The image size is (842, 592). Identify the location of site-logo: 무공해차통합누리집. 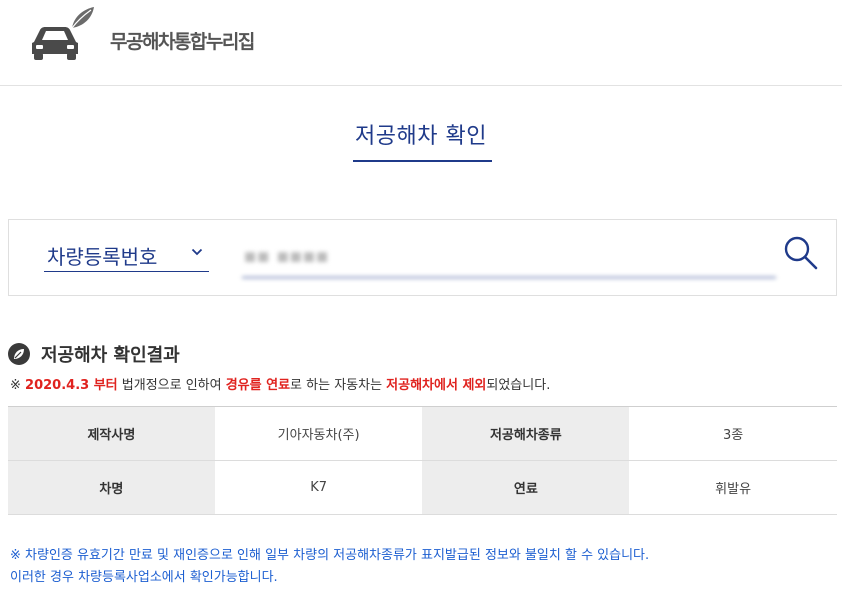
(141, 34).